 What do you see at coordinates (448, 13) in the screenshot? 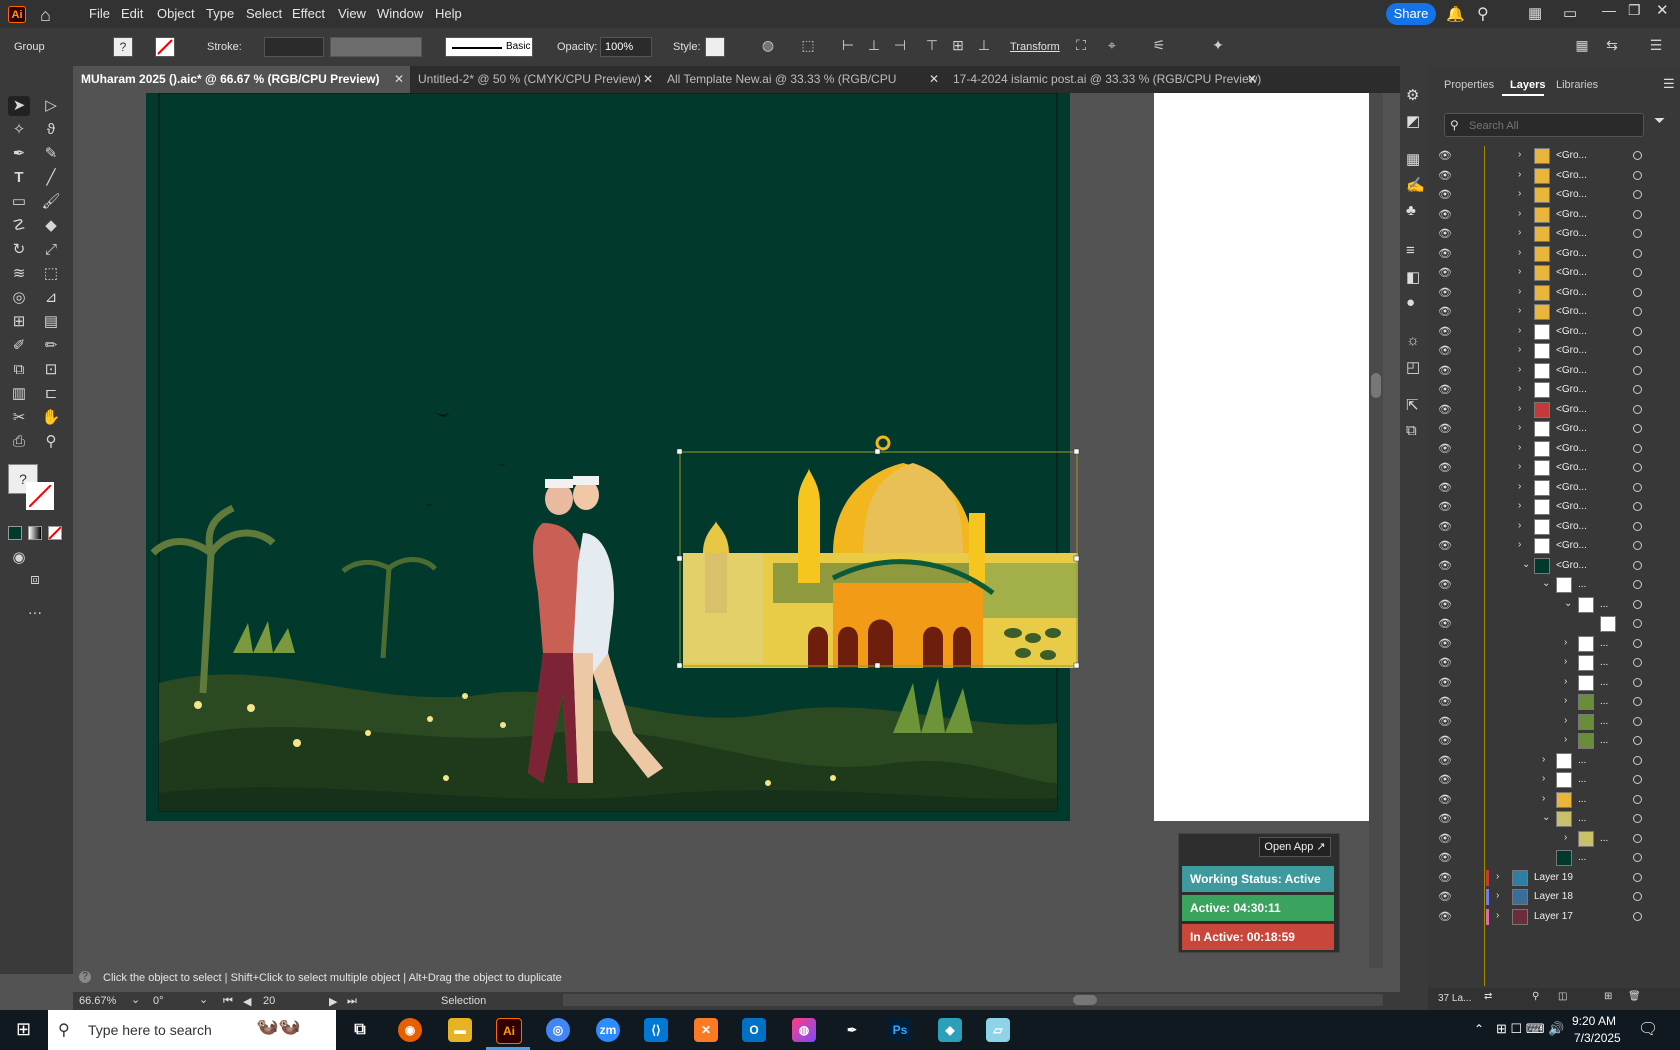
I see `menu-help: Help` at bounding box center [448, 13].